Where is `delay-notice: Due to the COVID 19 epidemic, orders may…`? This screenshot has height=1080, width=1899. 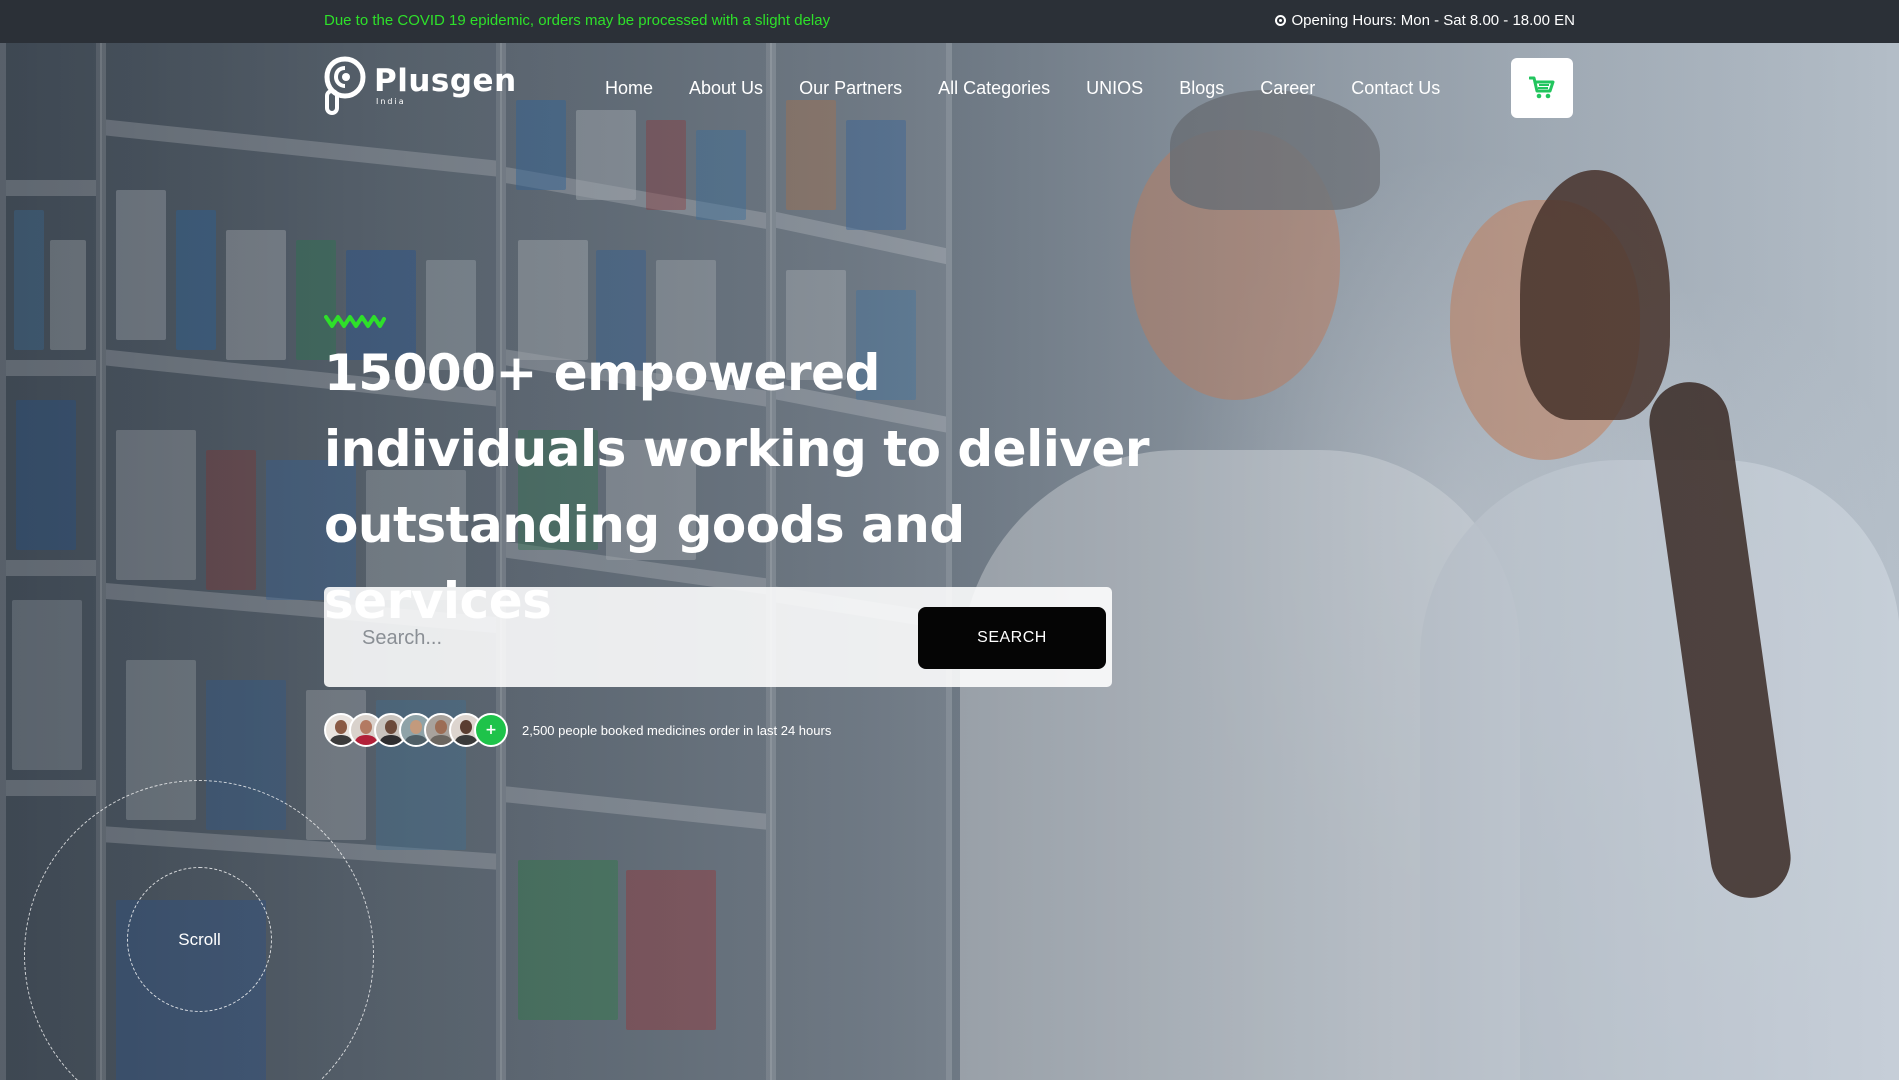 delay-notice: Due to the COVID 19 epidemic, orders may… is located at coordinates (577, 20).